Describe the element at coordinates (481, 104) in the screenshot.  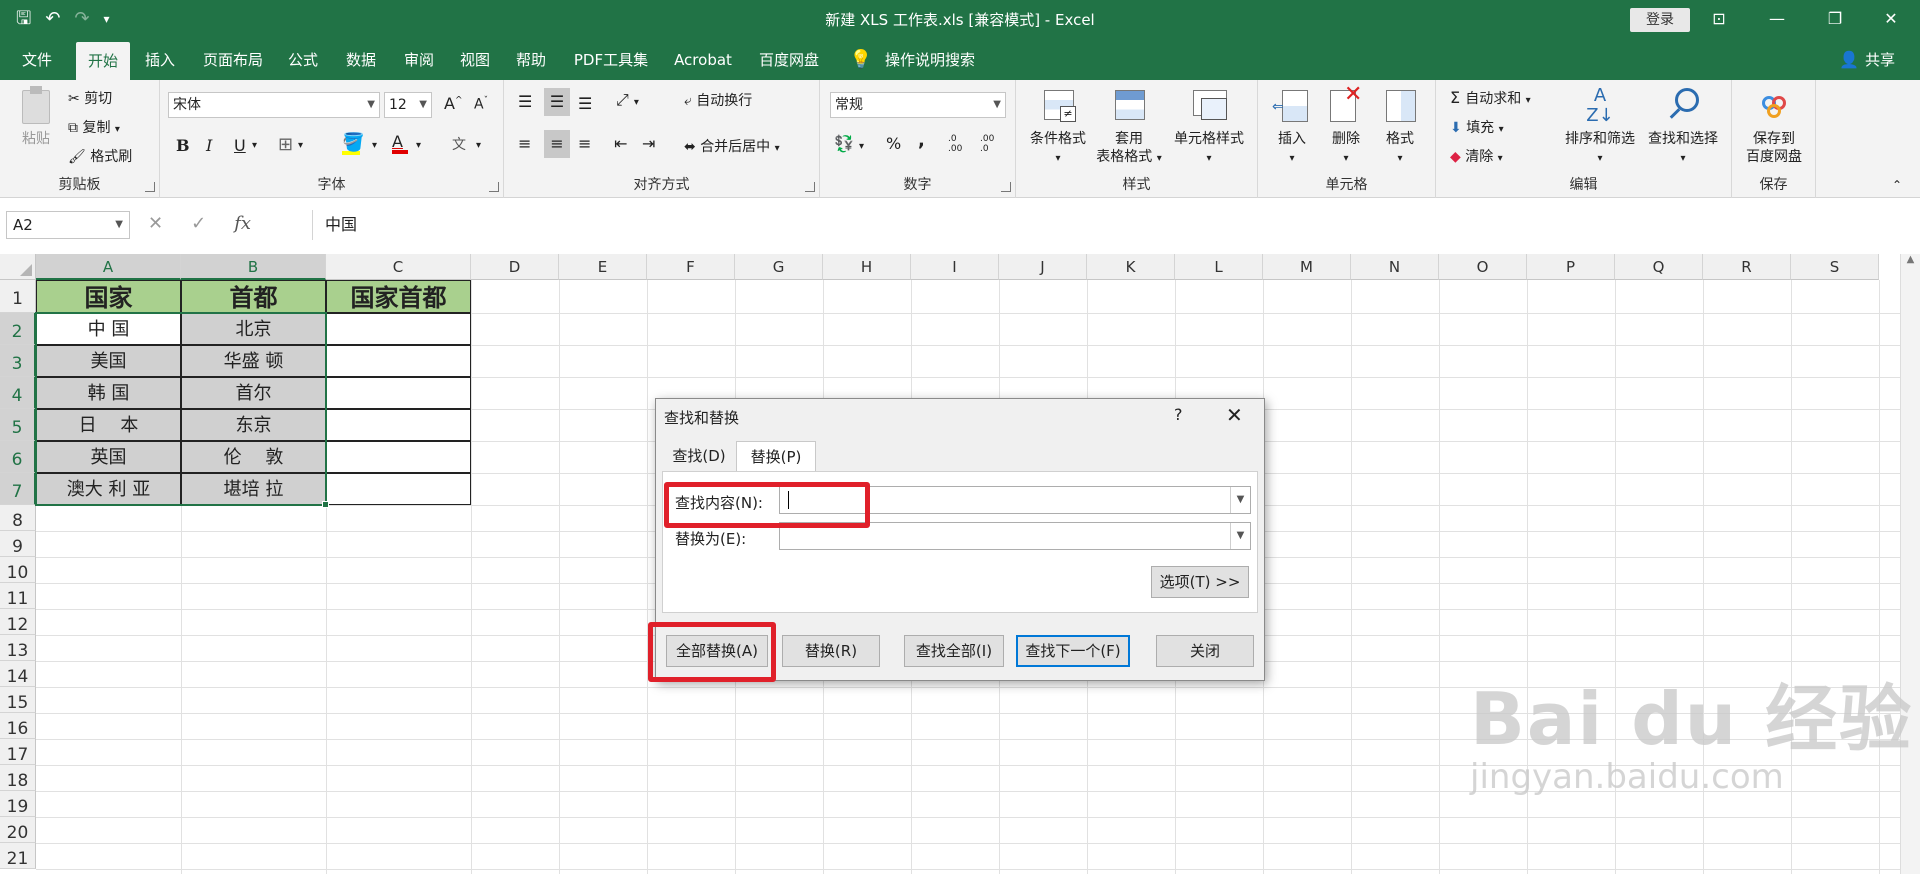
I see `shrink-font-button: Aˇ` at that location.